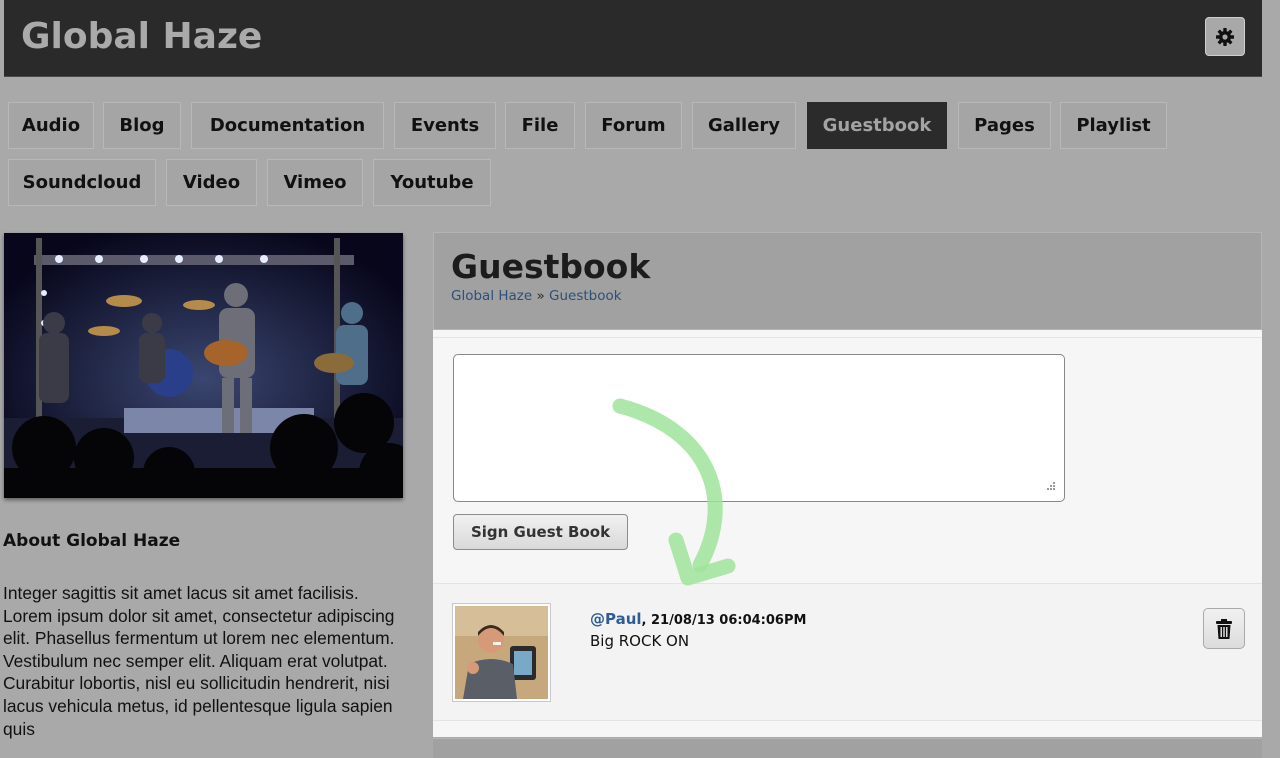 The height and width of the screenshot is (758, 1280). I want to click on page-title: Guestbook, so click(551, 266).